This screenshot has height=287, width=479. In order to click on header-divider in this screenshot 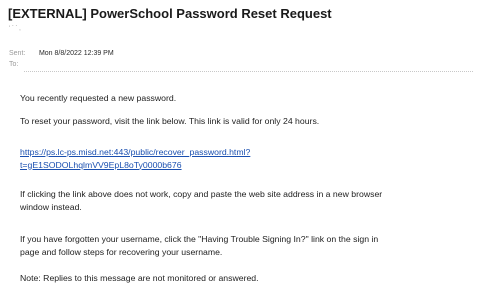, I will do `click(248, 71)`.